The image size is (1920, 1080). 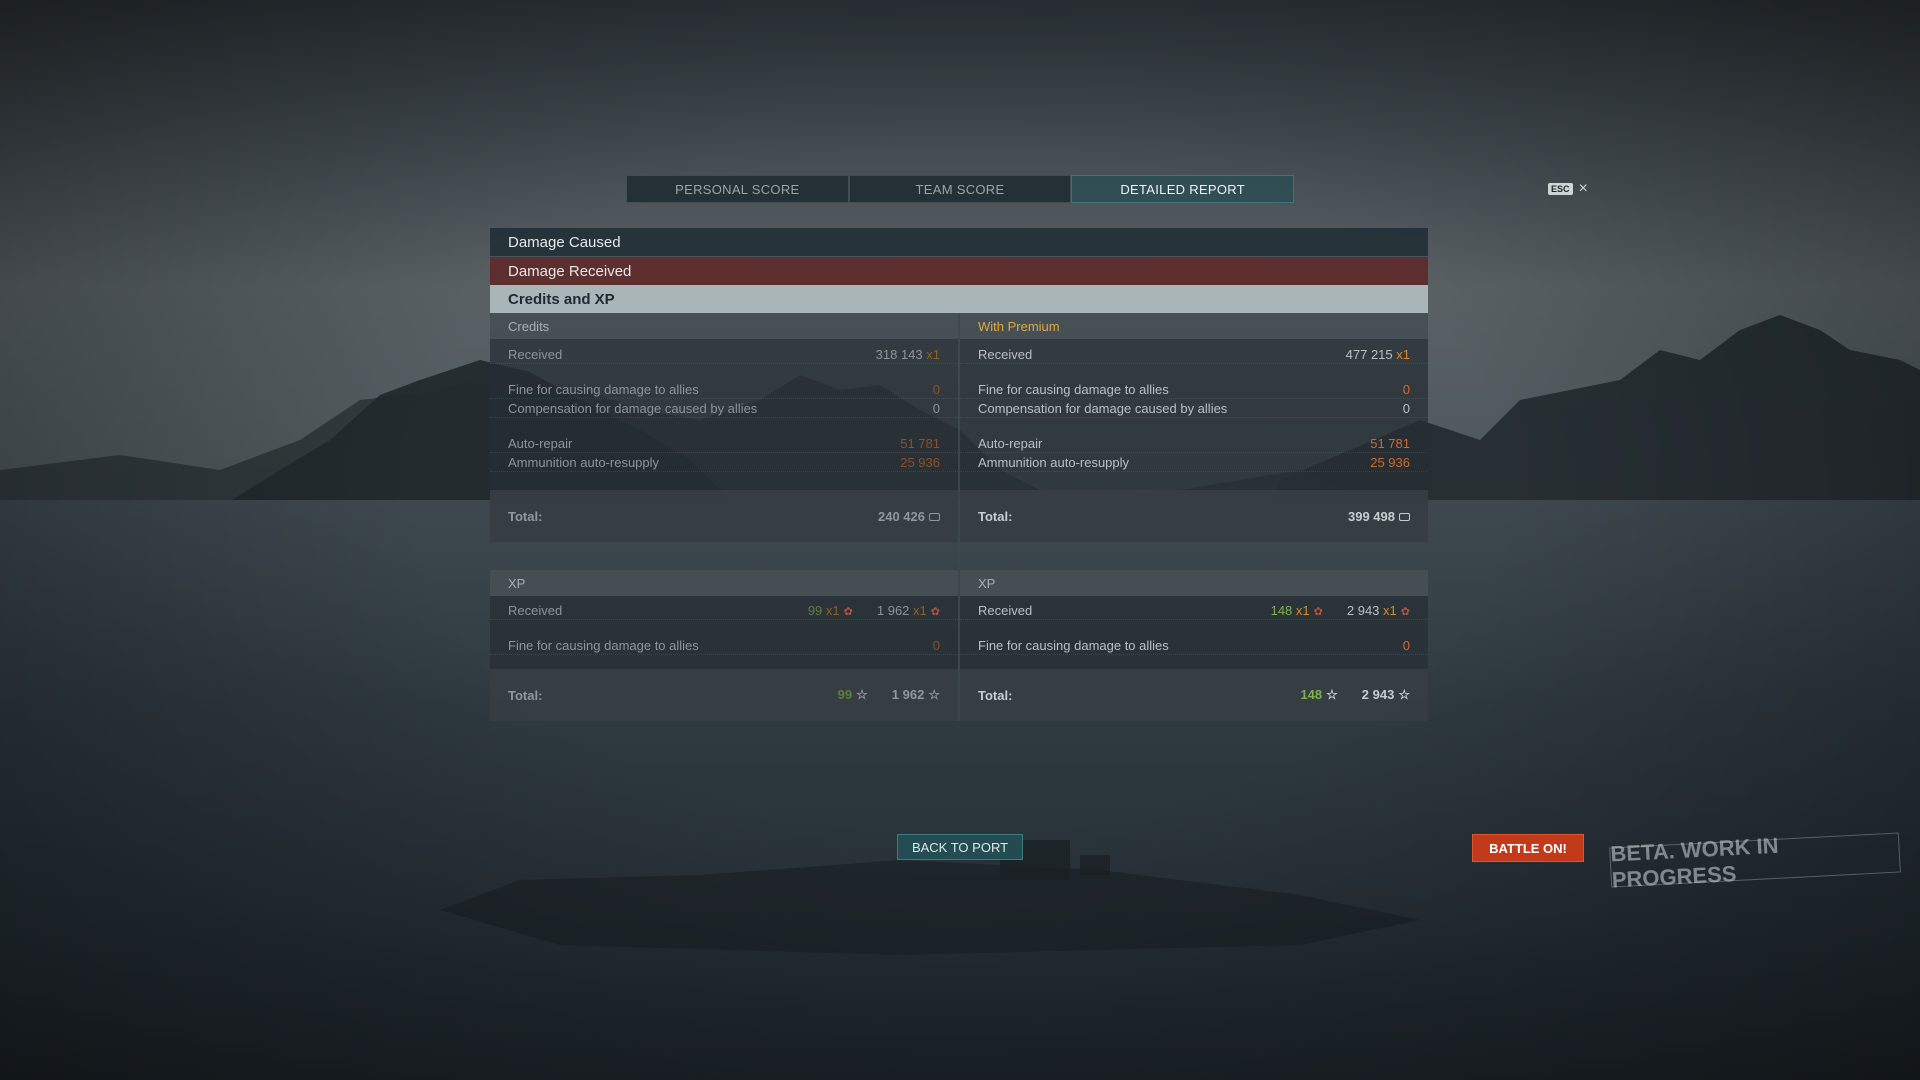 What do you see at coordinates (1371, 516) in the screenshot?
I see `total-value: 399 498` at bounding box center [1371, 516].